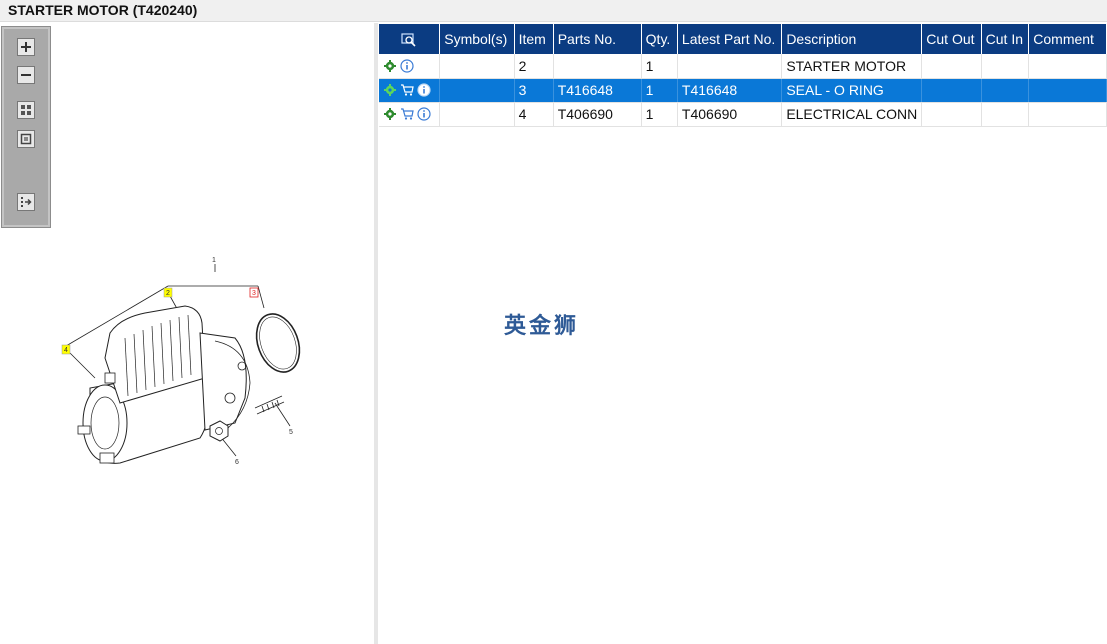 The image size is (1107, 644). What do you see at coordinates (66, 350) in the screenshot?
I see `callout-4: 4` at bounding box center [66, 350].